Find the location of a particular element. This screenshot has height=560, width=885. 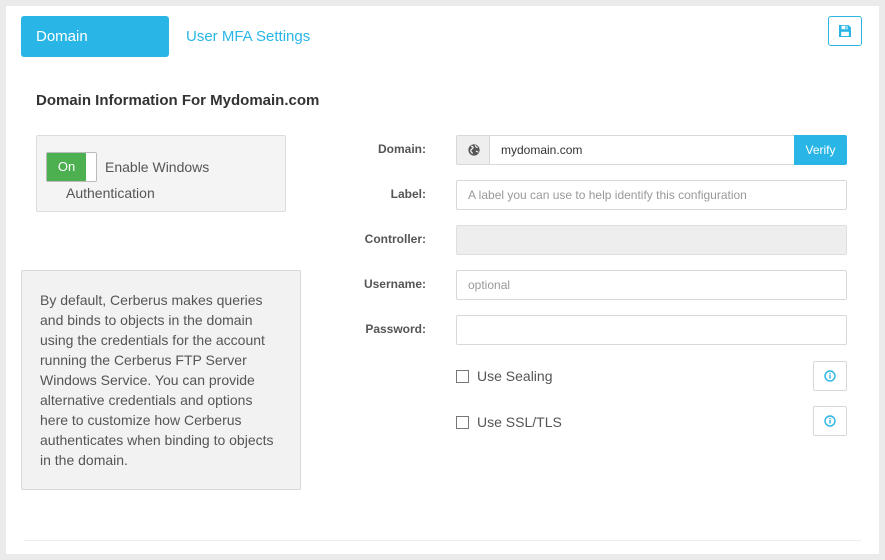

use-sealing-label: Use Sealing is located at coordinates (515, 376).